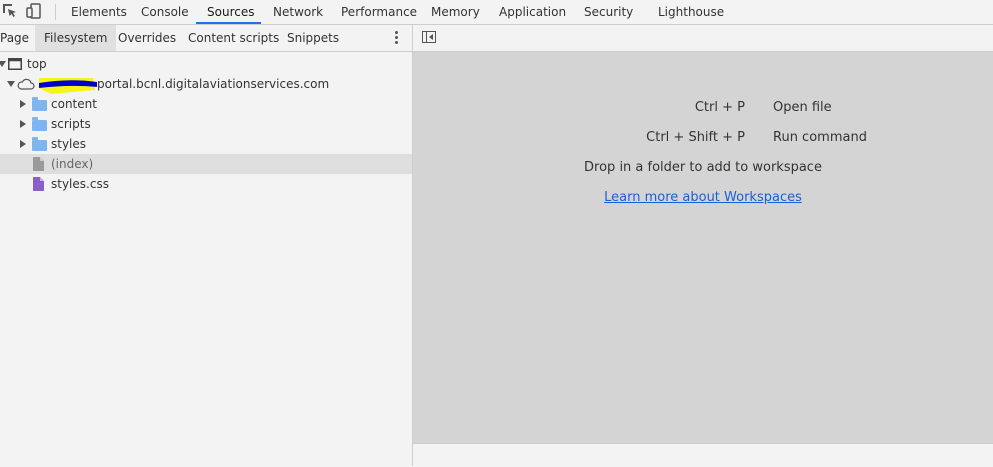 Image resolution: width=993 pixels, height=467 pixels. I want to click on shortcut-description: Run command, so click(820, 137).